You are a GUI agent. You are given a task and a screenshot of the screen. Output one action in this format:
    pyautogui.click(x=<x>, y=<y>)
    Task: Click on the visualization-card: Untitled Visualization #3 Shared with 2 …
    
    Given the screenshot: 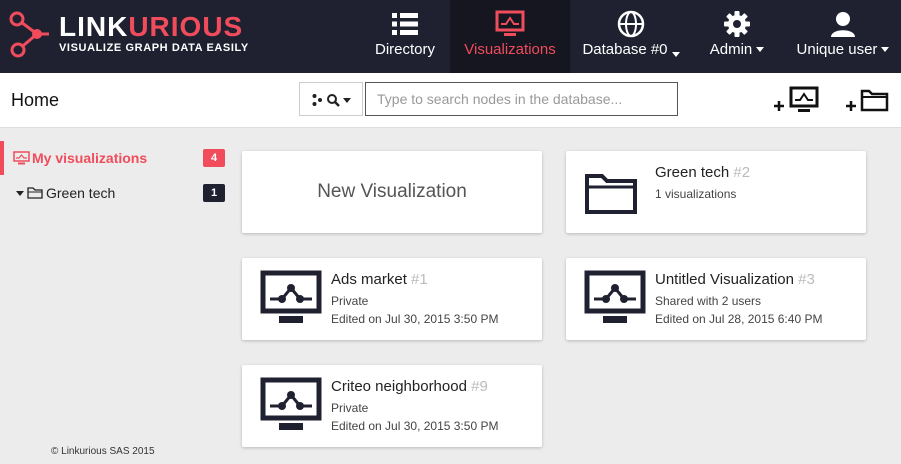 What is the action you would take?
    pyautogui.click(x=716, y=299)
    